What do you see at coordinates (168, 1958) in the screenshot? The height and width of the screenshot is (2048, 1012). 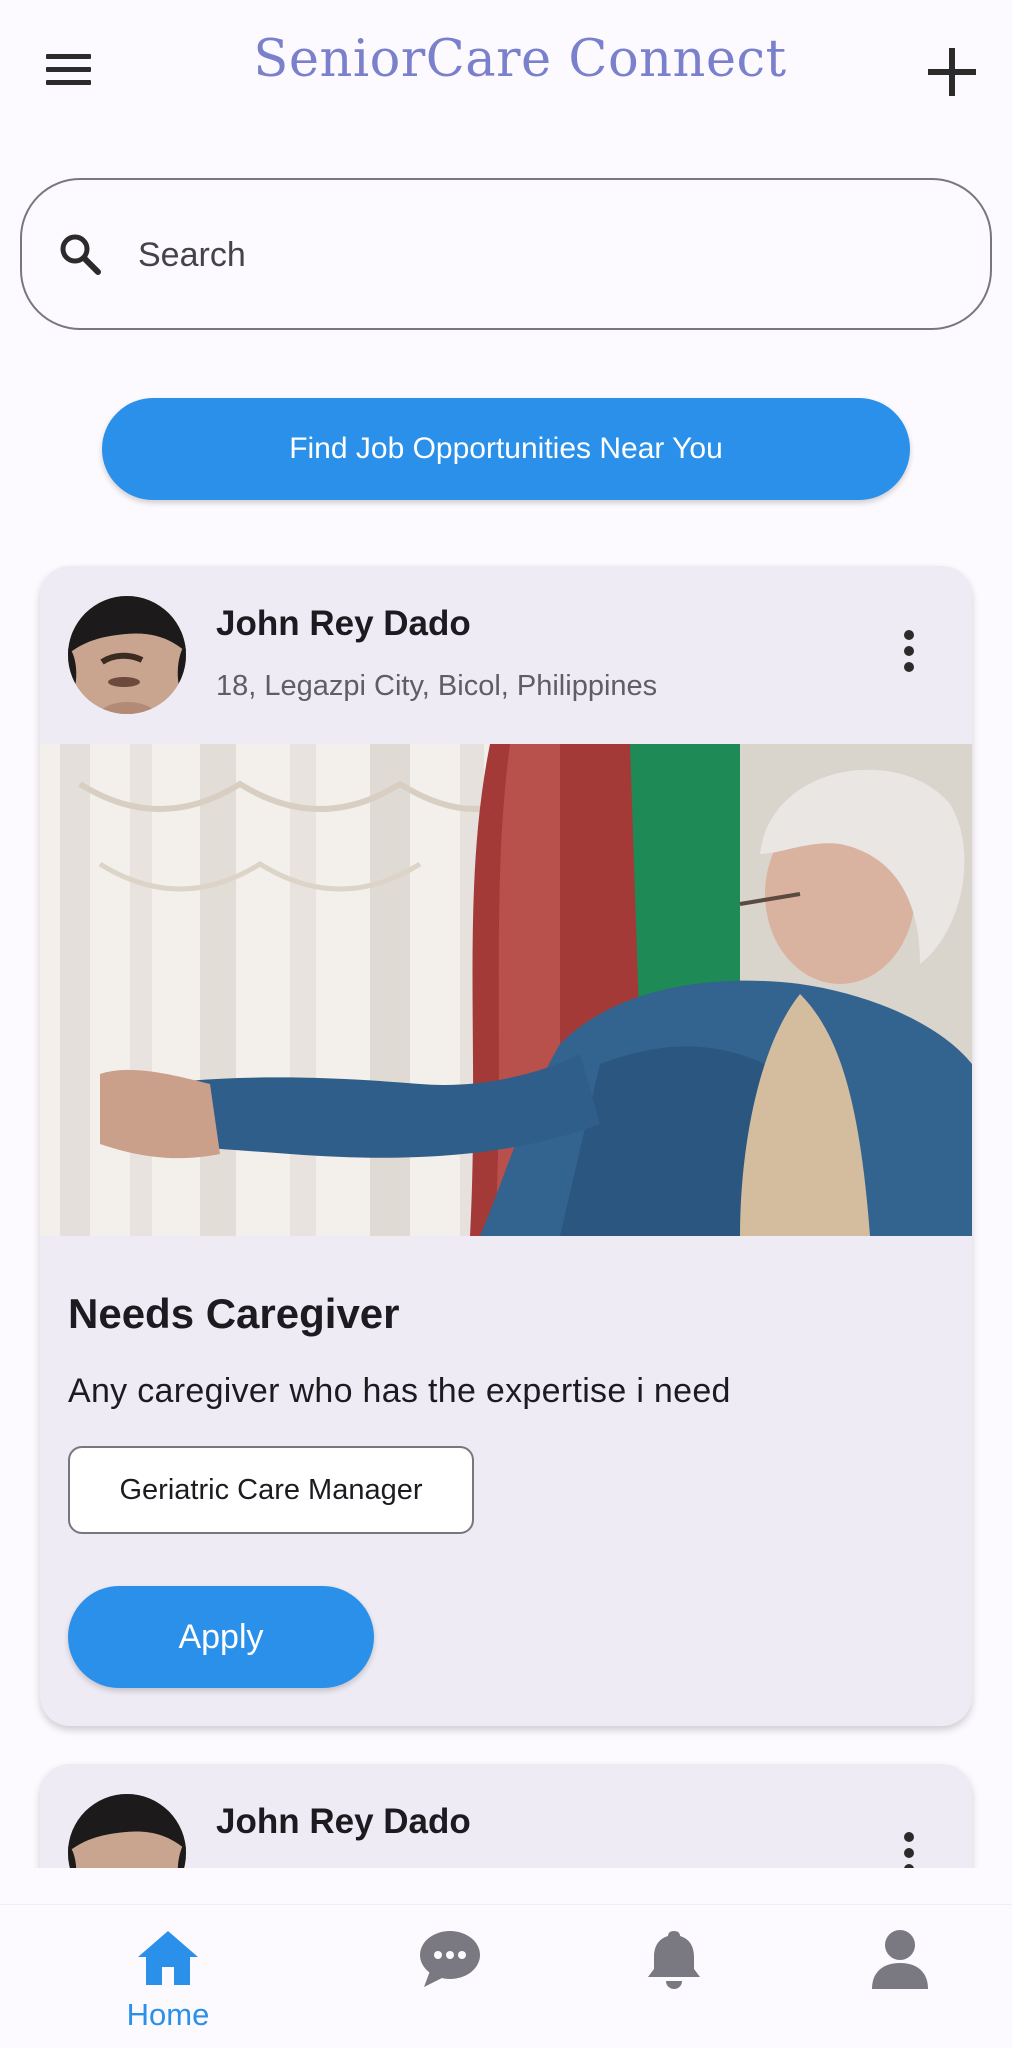 I see `home-icon` at bounding box center [168, 1958].